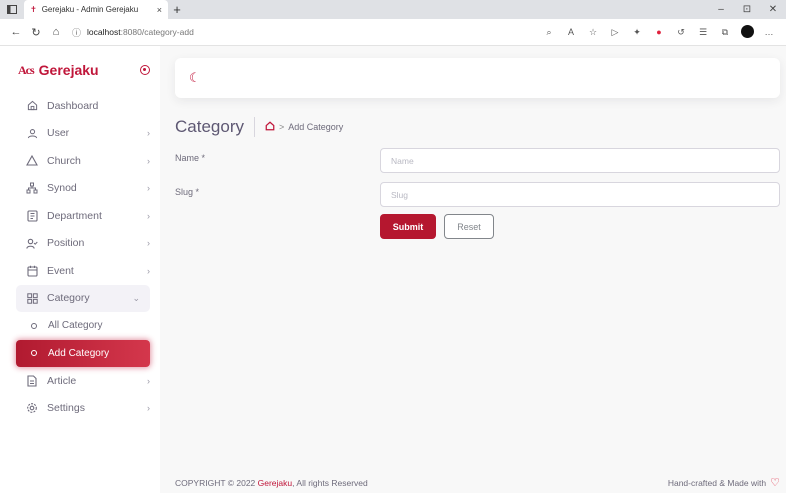 The height and width of the screenshot is (493, 786). What do you see at coordinates (68, 298) in the screenshot?
I see `sidebar-item-label: Category` at bounding box center [68, 298].